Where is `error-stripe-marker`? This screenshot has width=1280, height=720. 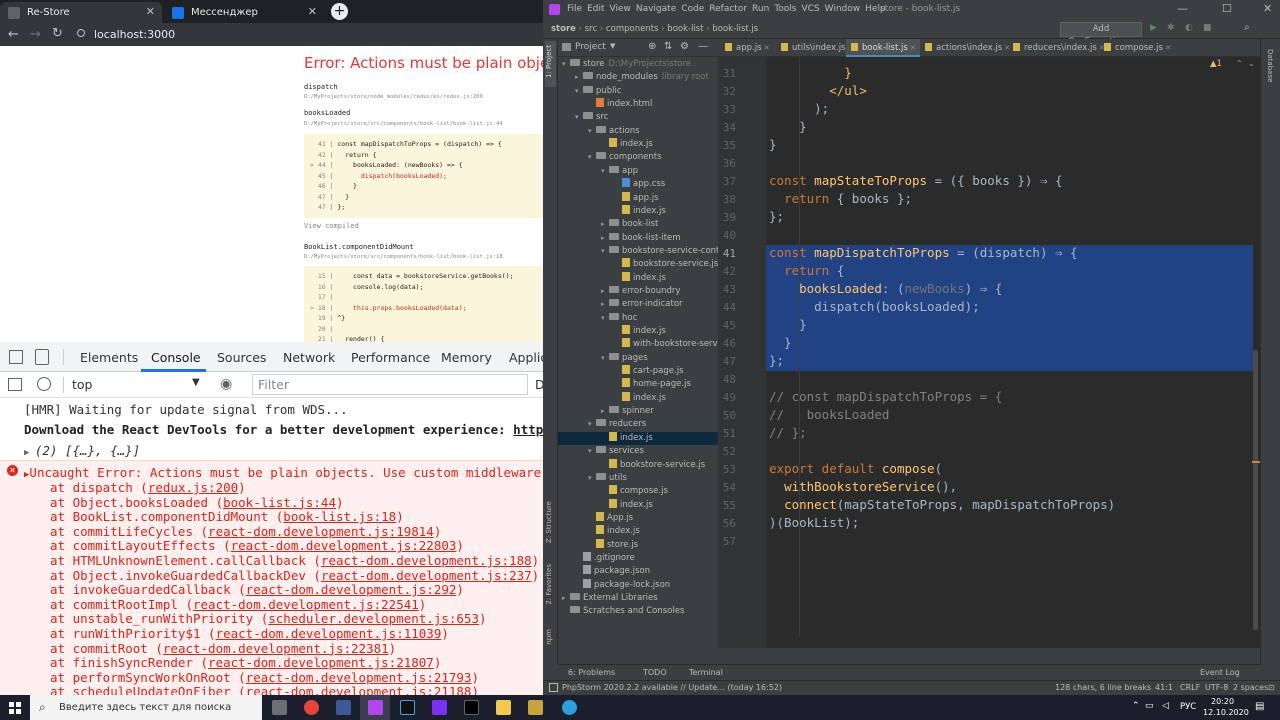
error-stripe-marker is located at coordinates (1256, 462).